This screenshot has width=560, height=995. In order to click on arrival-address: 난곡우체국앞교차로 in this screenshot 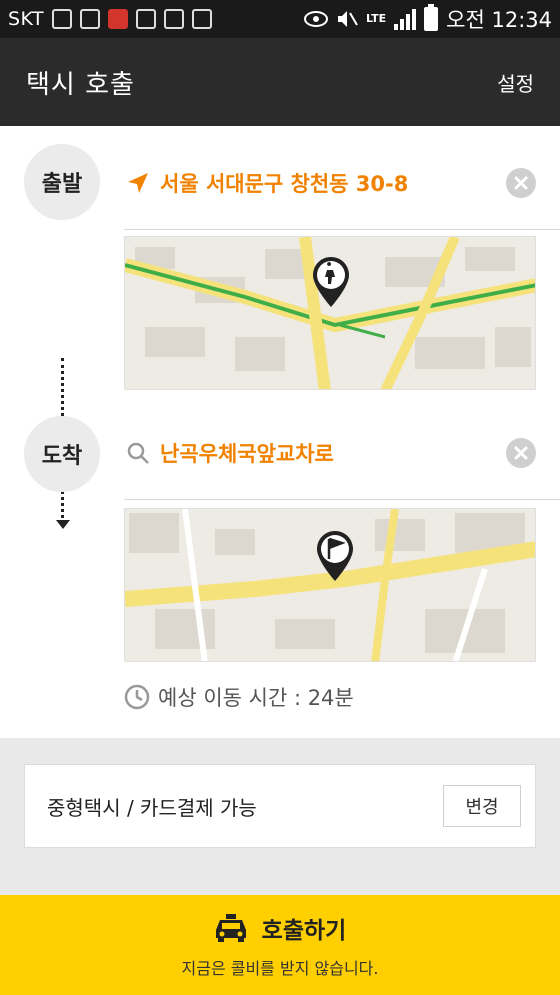, I will do `click(247, 453)`.